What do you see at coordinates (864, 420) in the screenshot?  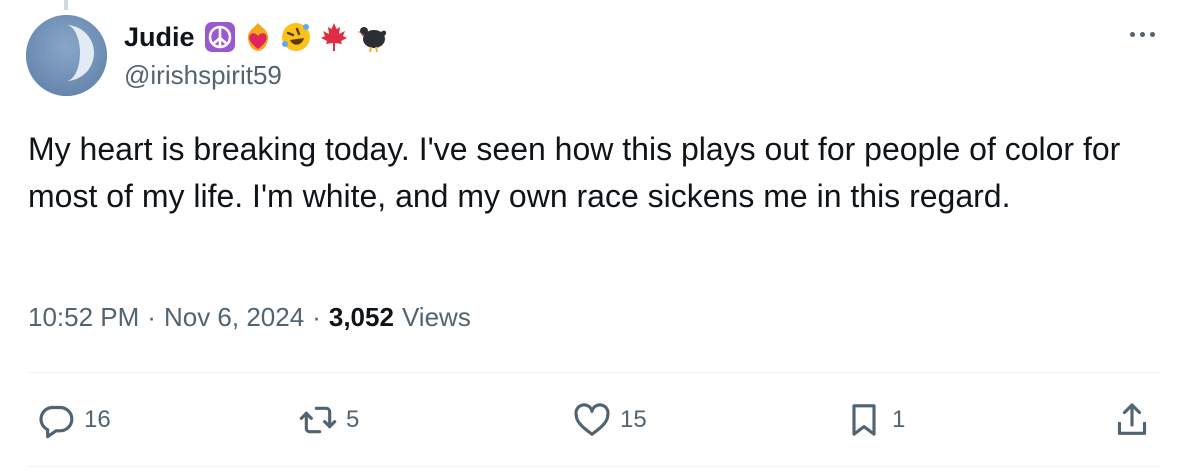 I see `bookmark-icon` at bounding box center [864, 420].